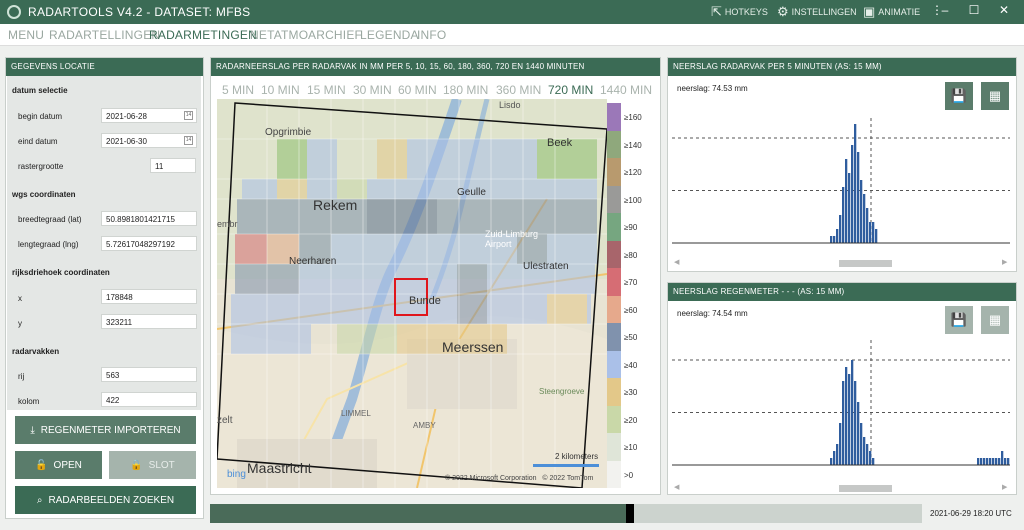 Image resolution: width=1024 pixels, height=530 pixels. What do you see at coordinates (149, 115) in the screenshot?
I see `begin-date-field: 2021-06-28 14` at bounding box center [149, 115].